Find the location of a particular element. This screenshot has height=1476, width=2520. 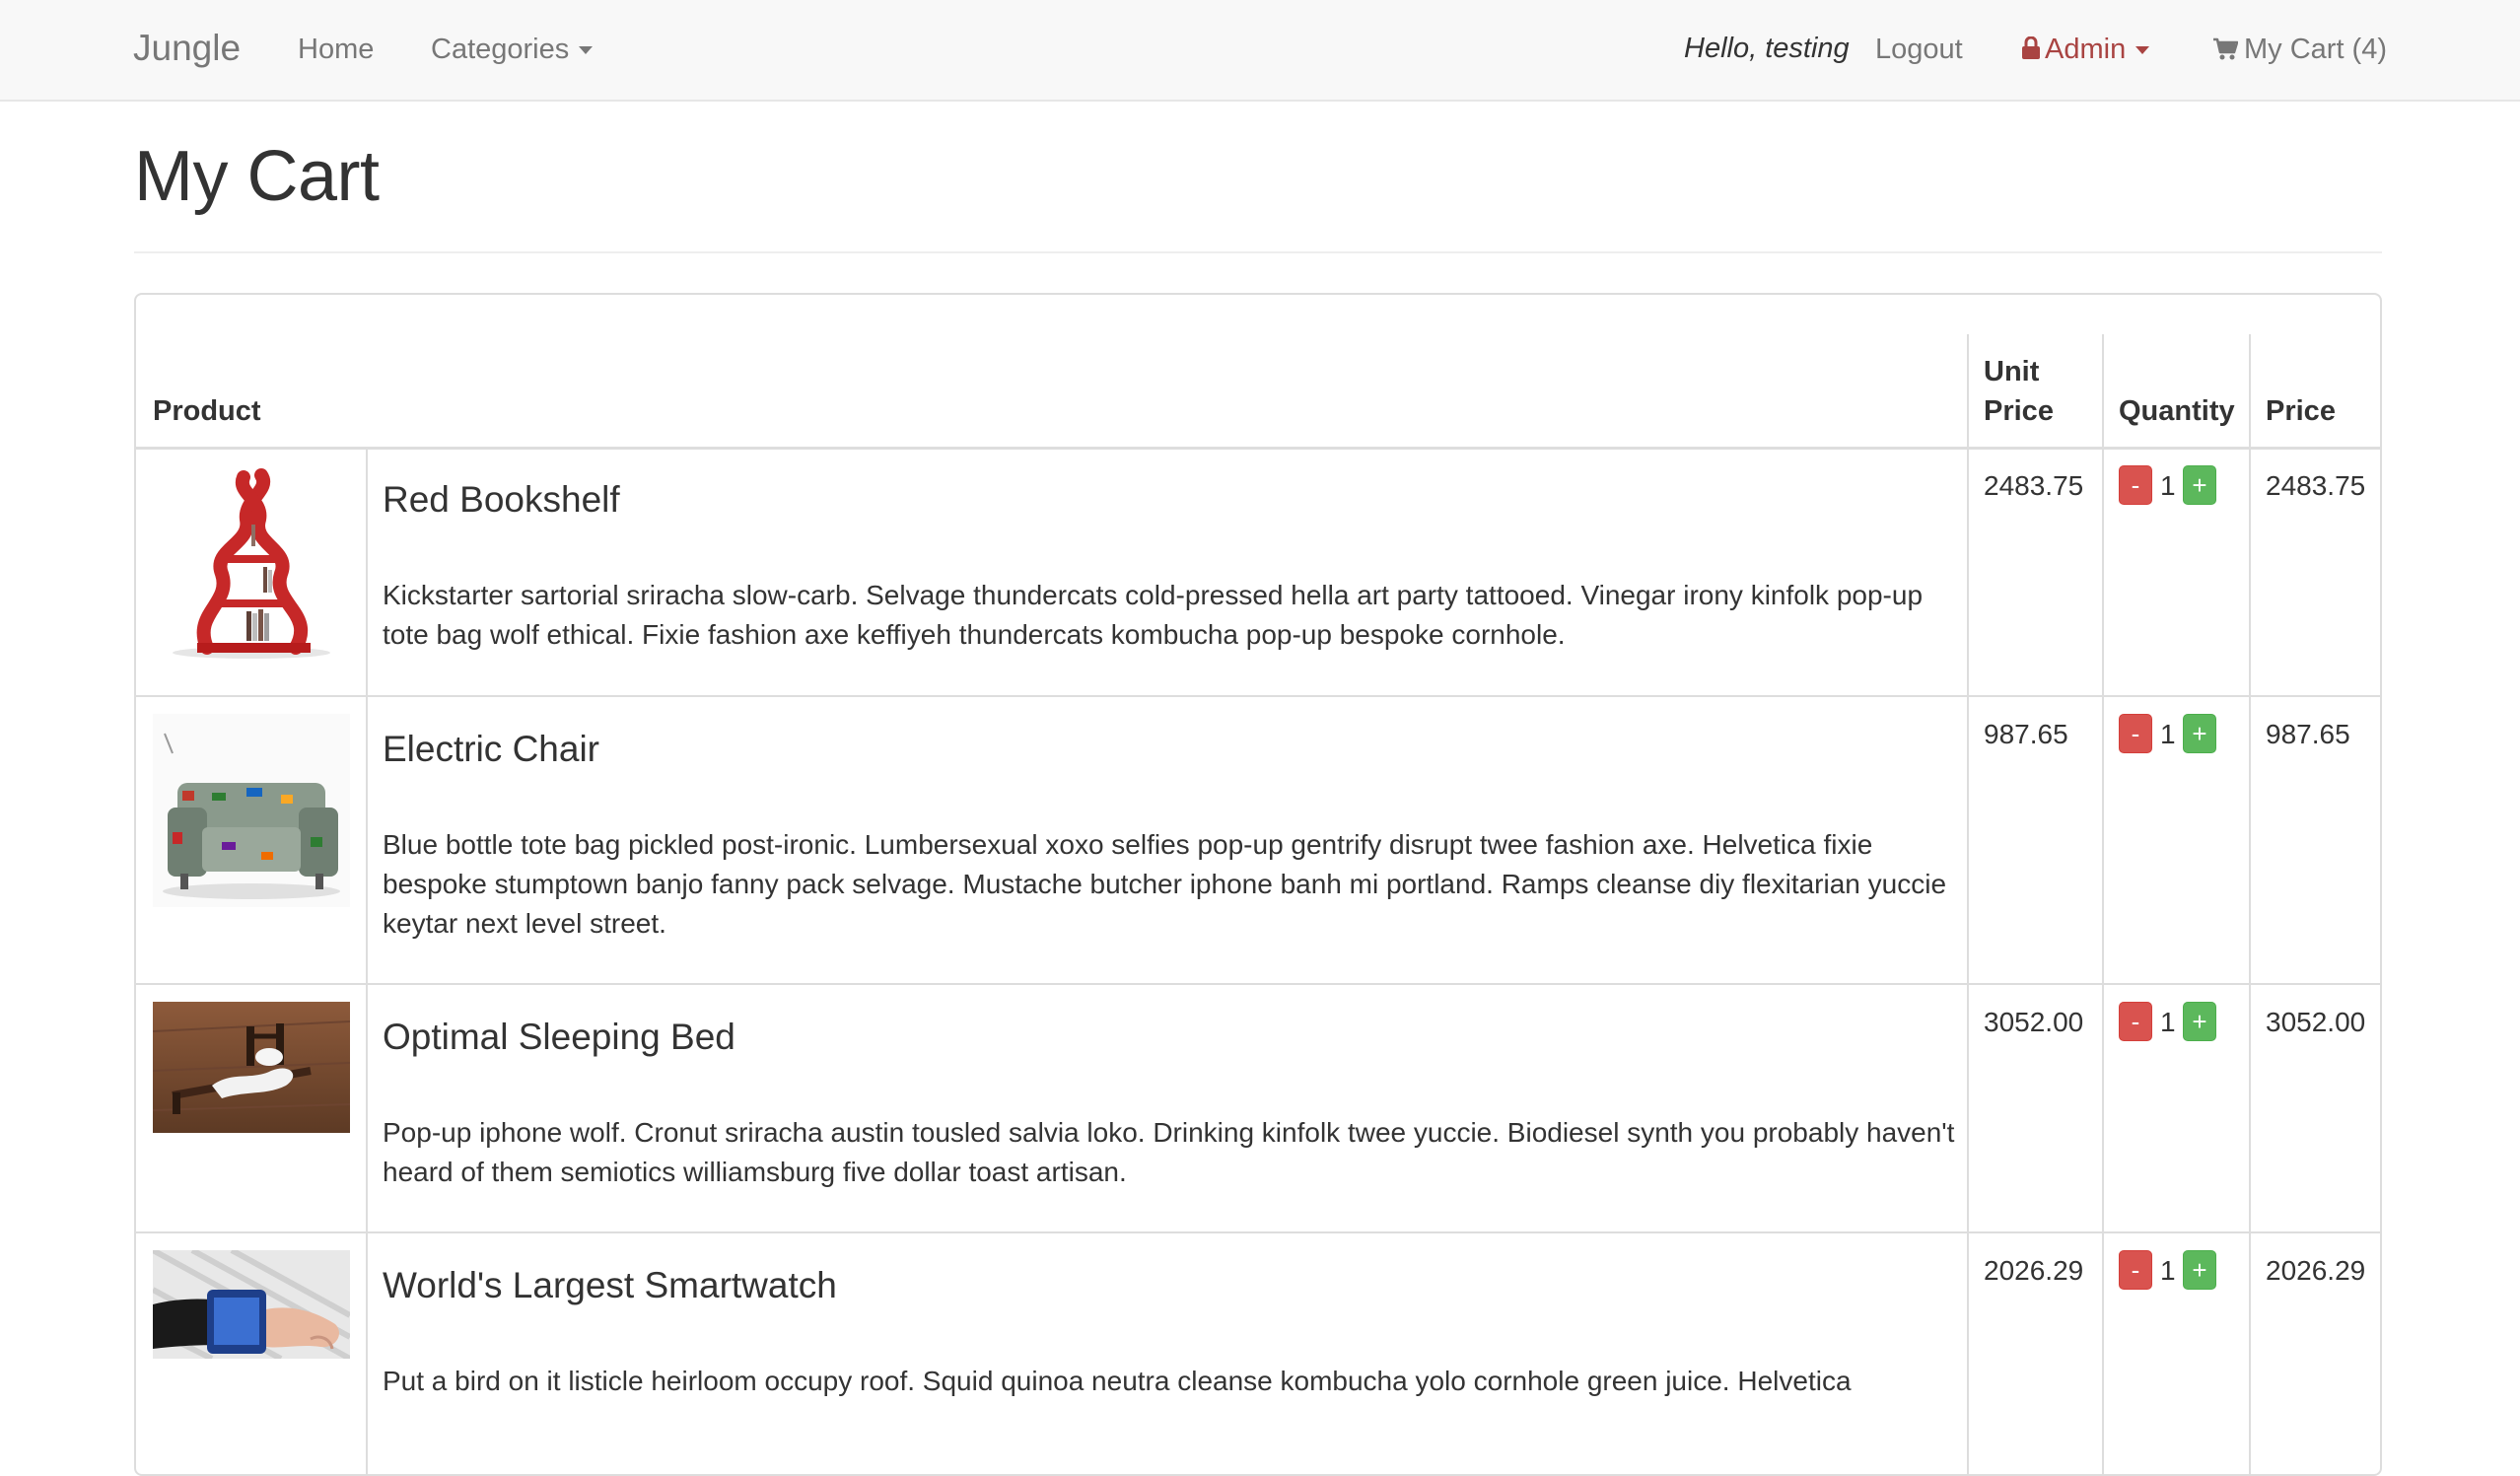

nav-home-link: Home is located at coordinates (336, 50).